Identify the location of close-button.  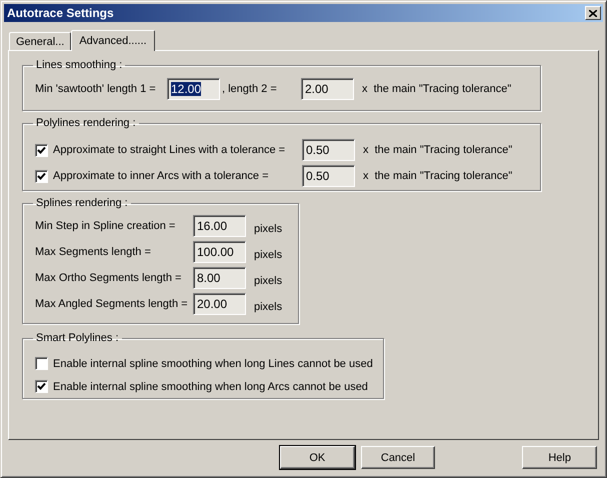
(593, 13).